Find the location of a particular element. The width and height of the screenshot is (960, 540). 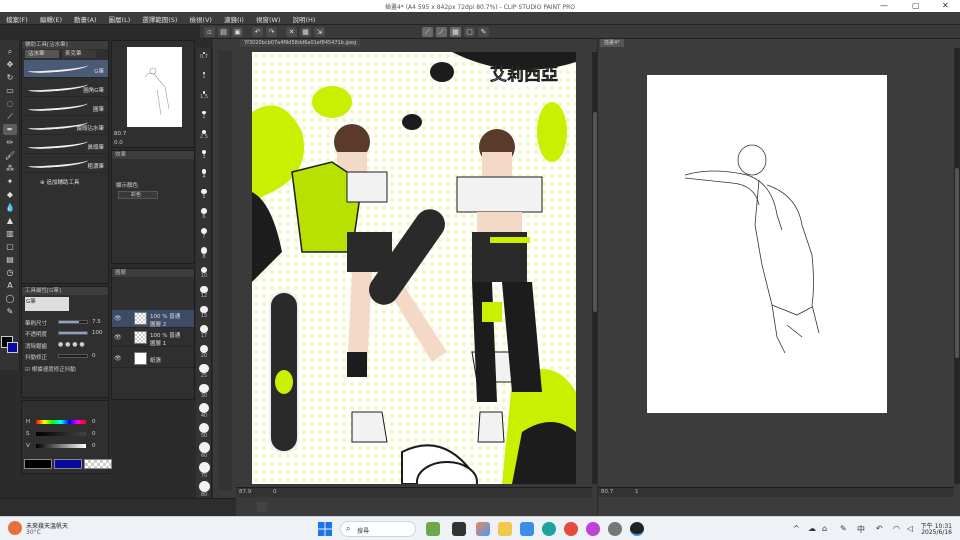

menu-edit: 編輯(E) is located at coordinates (51, 18).